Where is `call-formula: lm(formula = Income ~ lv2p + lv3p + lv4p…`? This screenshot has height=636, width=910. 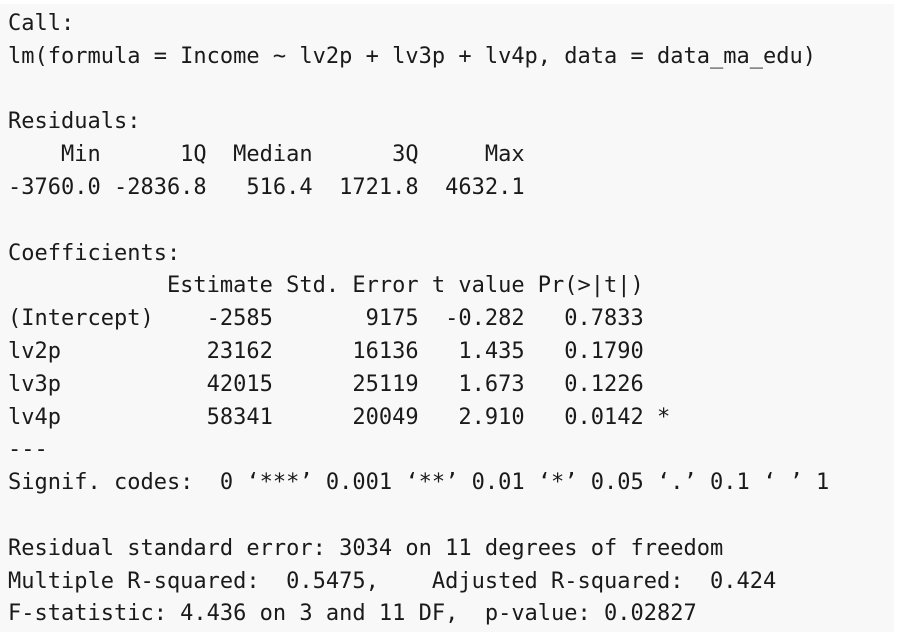 call-formula: lm(formula = Income ~ lv2p + lv3p + lv4p… is located at coordinates (412, 56).